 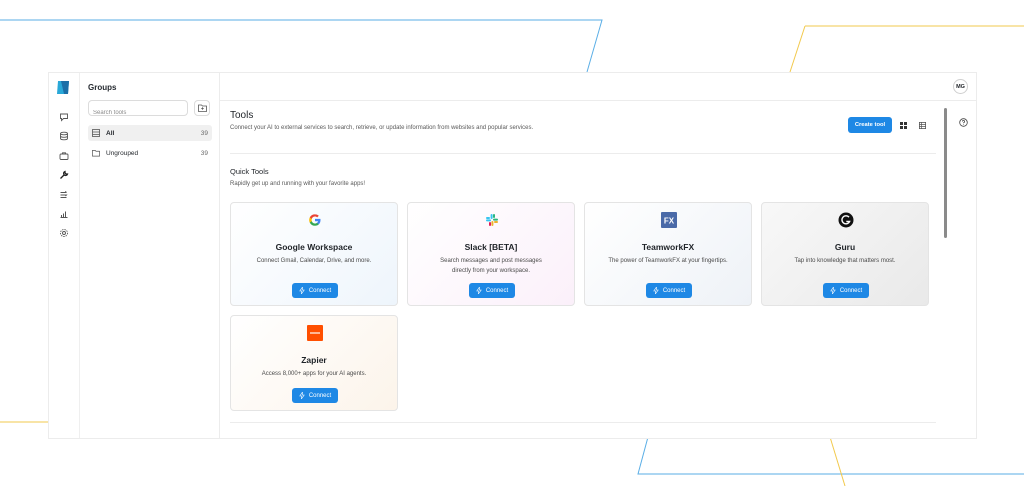 I want to click on section-divider, so click(x=583, y=422).